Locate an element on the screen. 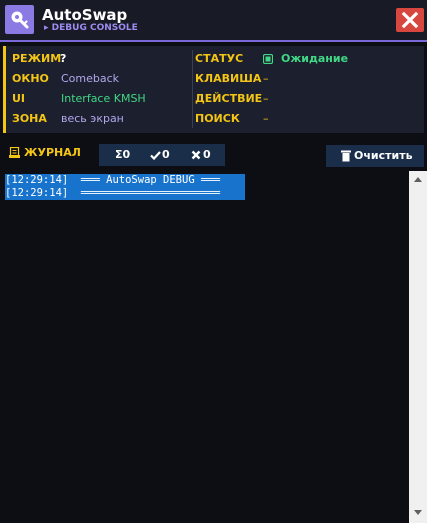 The height and width of the screenshot is (523, 427). zone-value: весь экран is located at coordinates (92, 118).